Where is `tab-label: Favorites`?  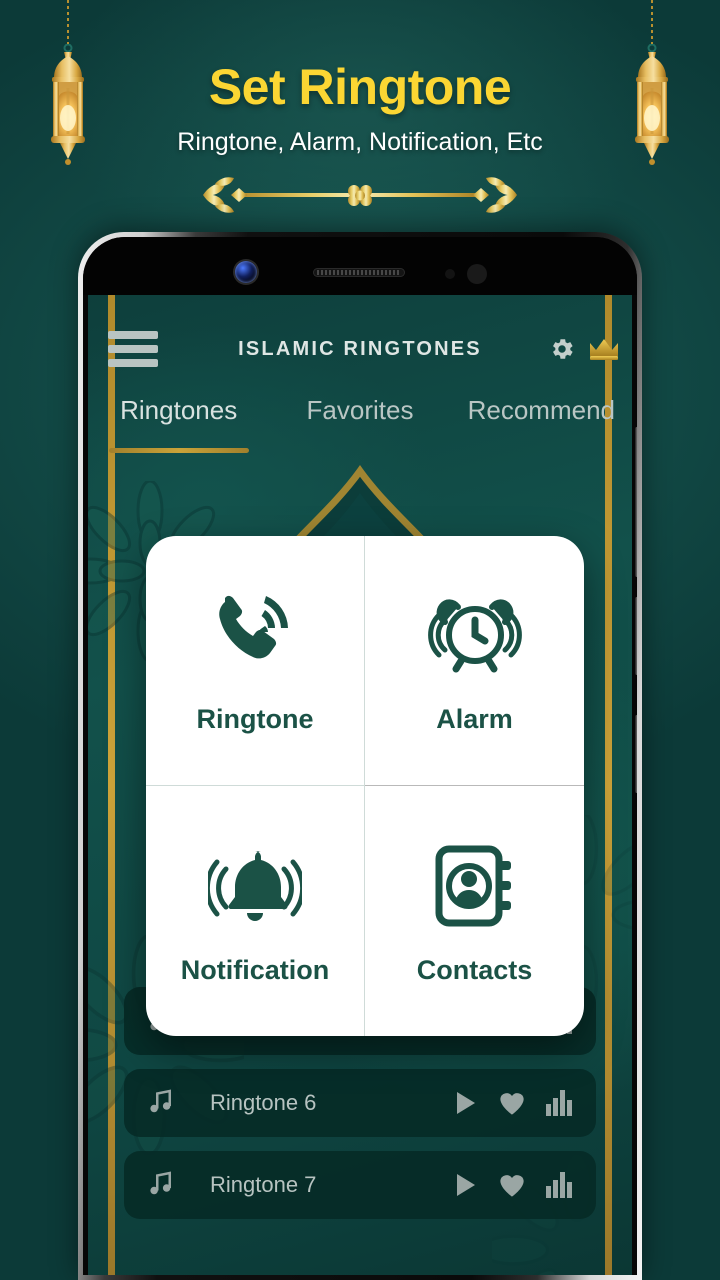 tab-label: Favorites is located at coordinates (360, 410).